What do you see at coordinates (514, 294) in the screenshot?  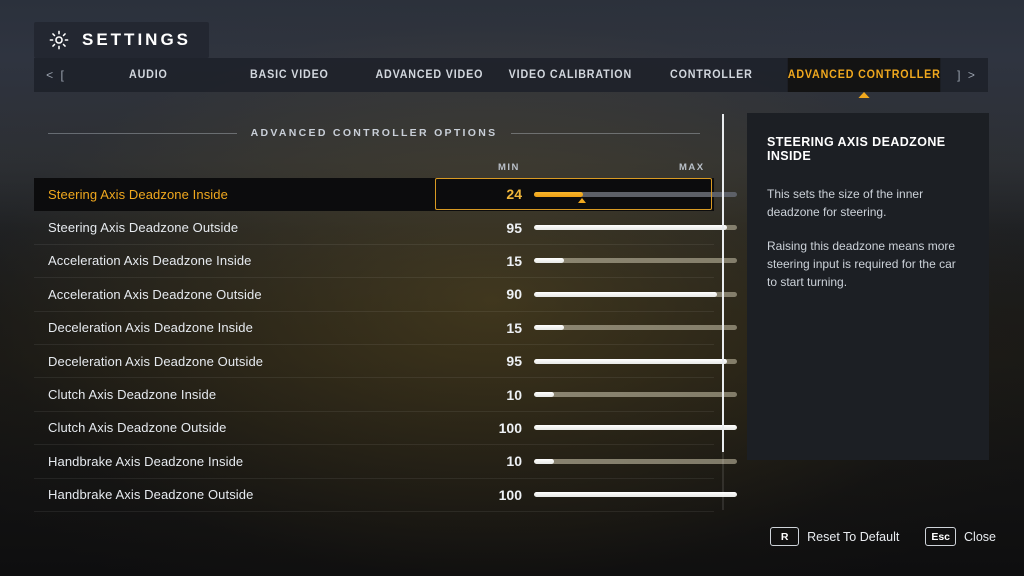 I see `option-value: 90` at bounding box center [514, 294].